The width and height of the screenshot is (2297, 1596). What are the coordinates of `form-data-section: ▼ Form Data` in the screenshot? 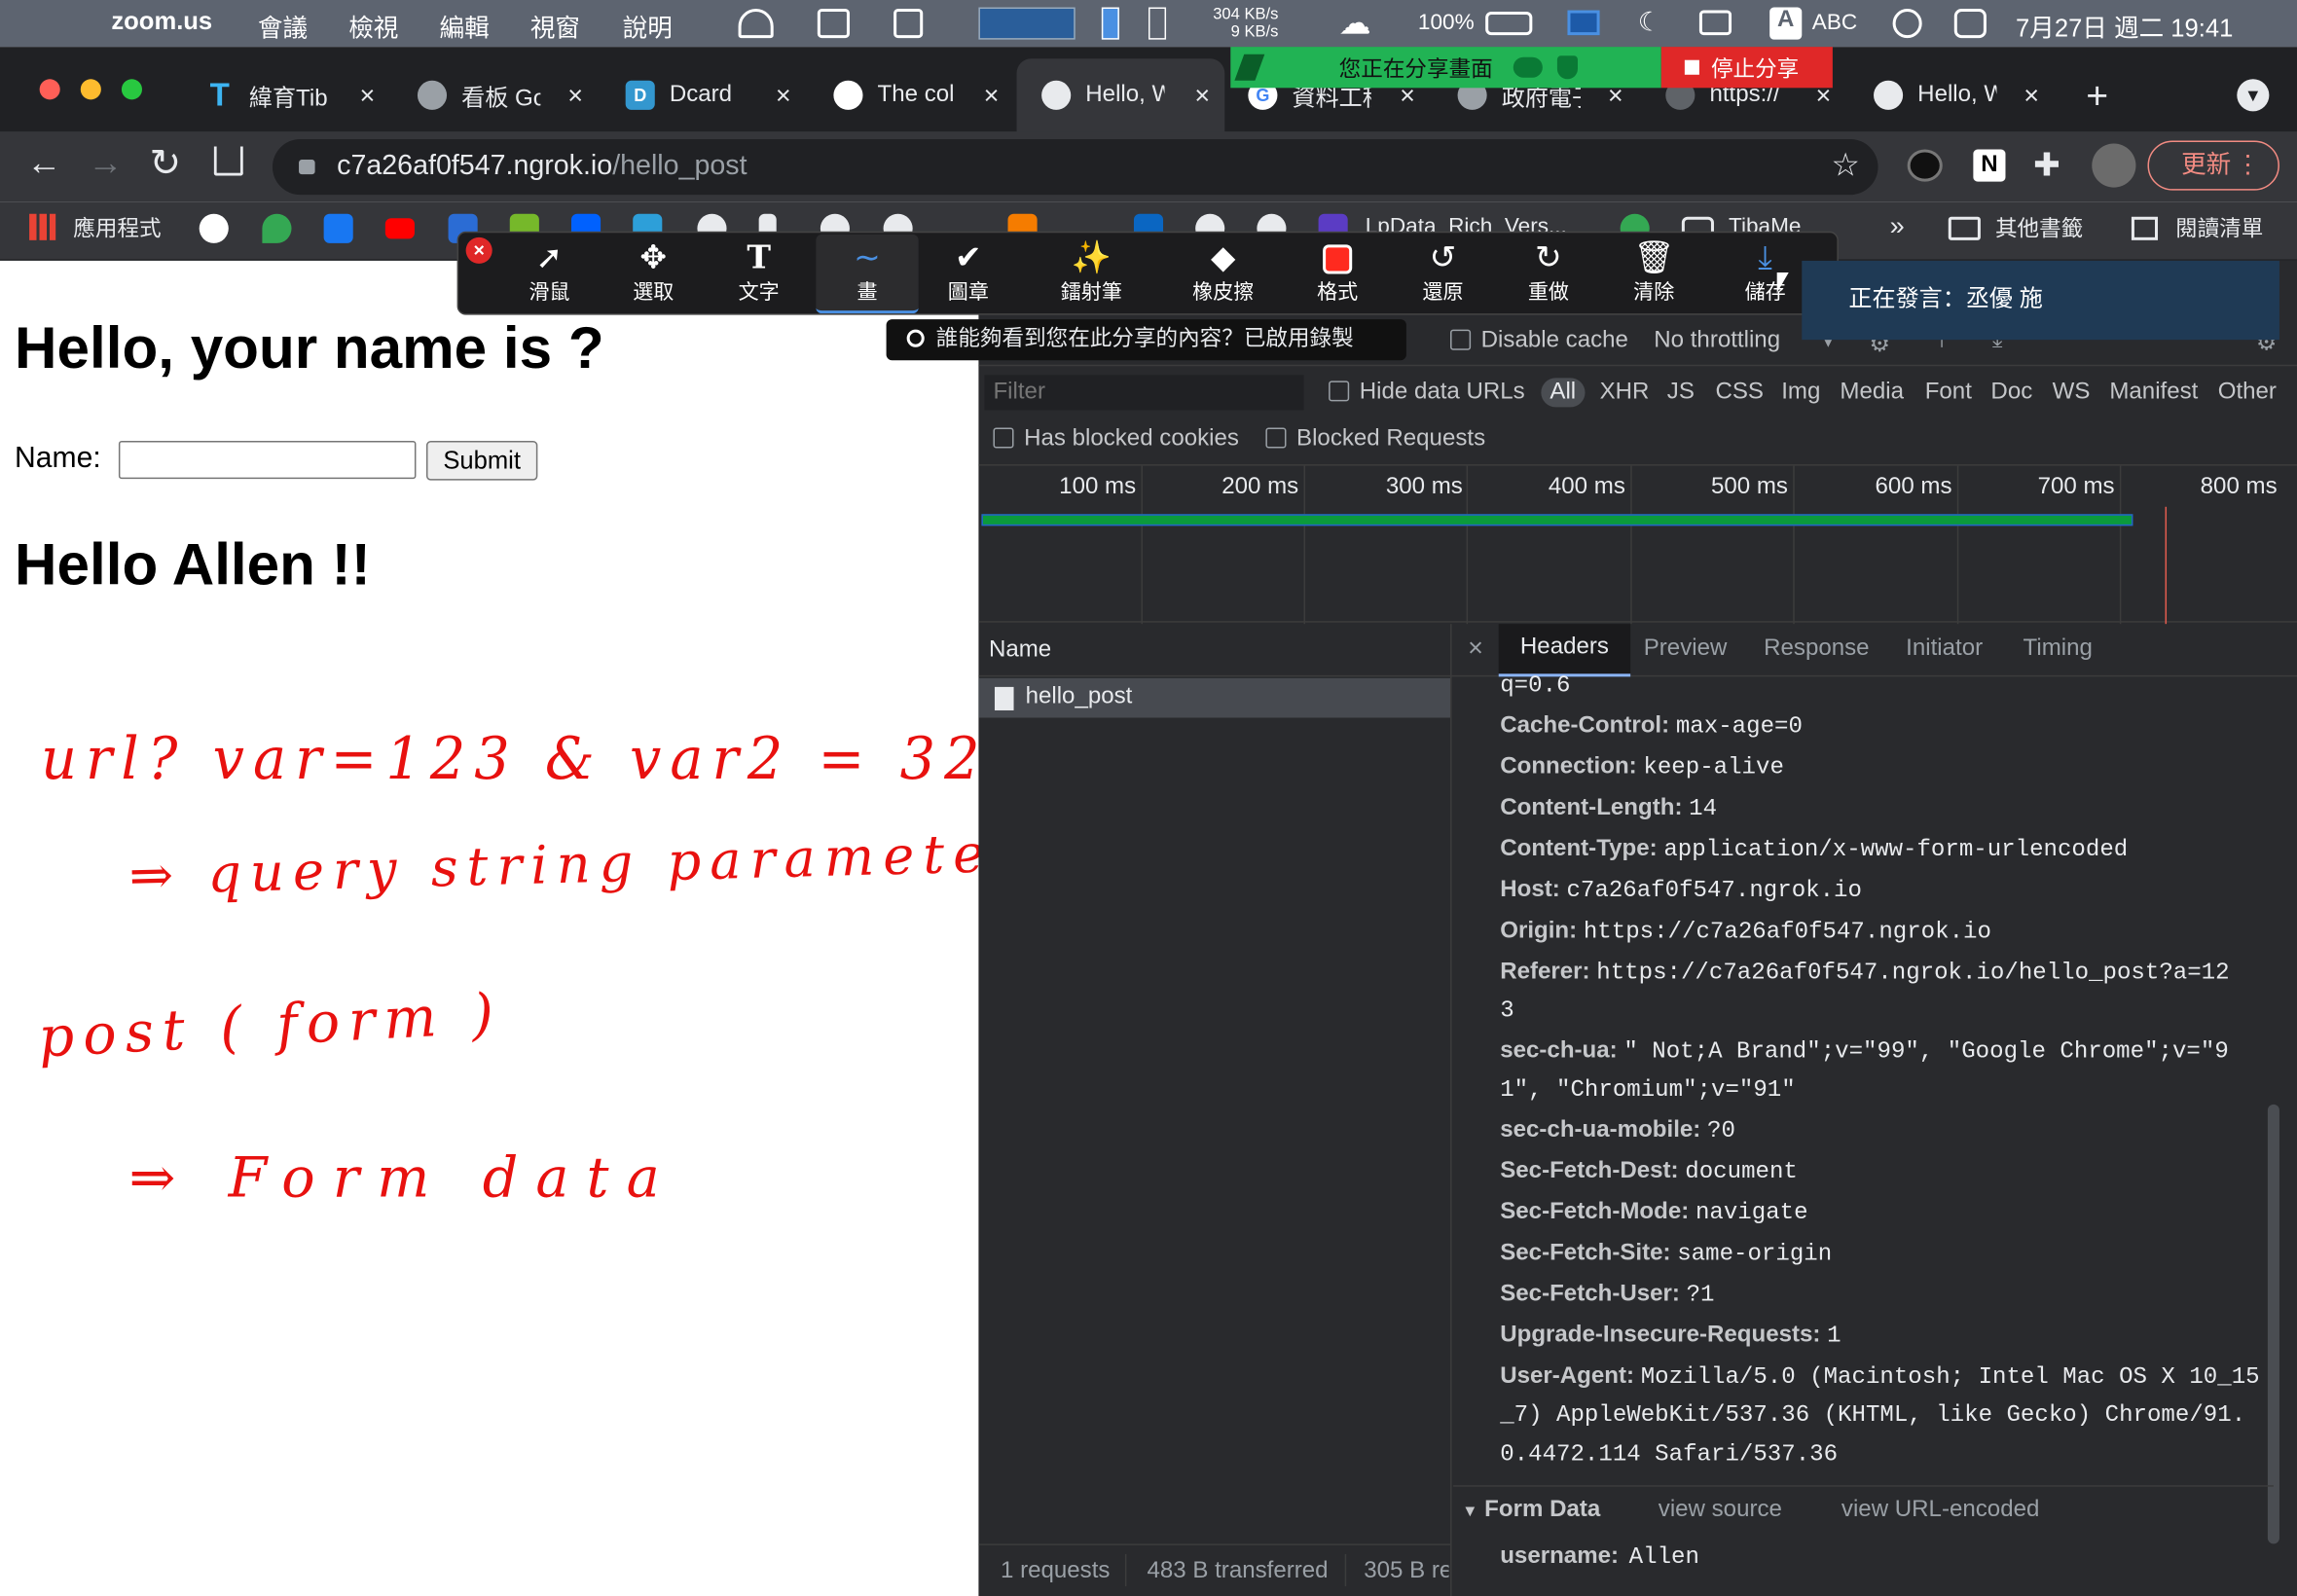 It's located at (1531, 1510).